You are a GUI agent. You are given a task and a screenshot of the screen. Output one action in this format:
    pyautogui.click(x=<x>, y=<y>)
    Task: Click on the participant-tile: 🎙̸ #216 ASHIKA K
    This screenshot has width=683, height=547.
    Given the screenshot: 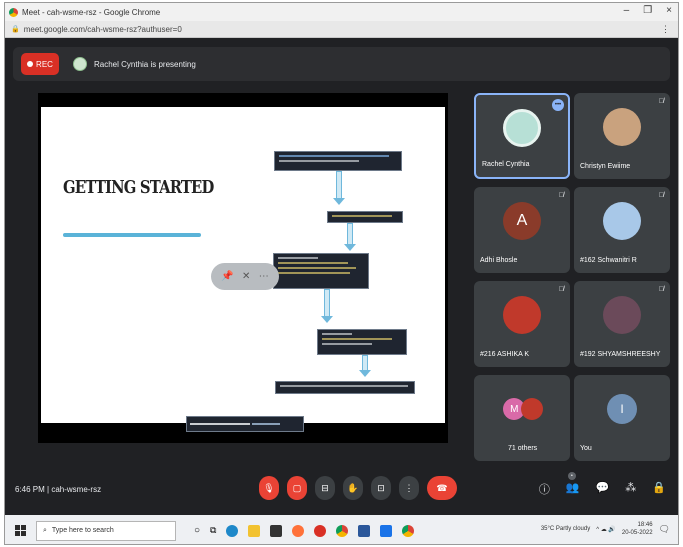 What is the action you would take?
    pyautogui.click(x=522, y=324)
    